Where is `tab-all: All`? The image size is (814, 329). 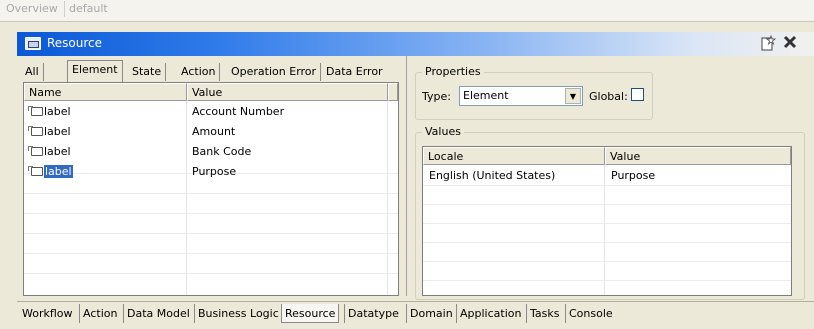 tab-all: All is located at coordinates (32, 72).